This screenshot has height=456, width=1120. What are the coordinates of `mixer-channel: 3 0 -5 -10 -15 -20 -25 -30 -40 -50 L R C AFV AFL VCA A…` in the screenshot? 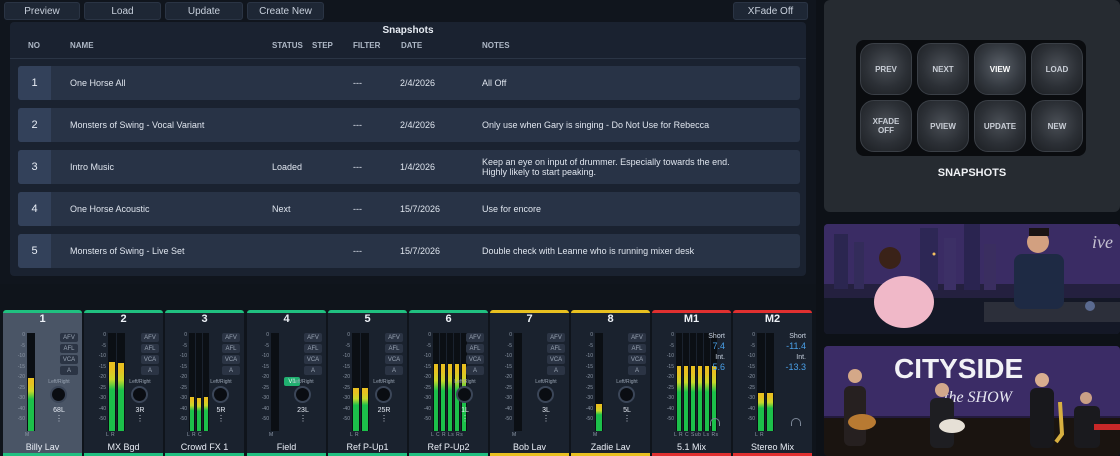 It's located at (204, 383).